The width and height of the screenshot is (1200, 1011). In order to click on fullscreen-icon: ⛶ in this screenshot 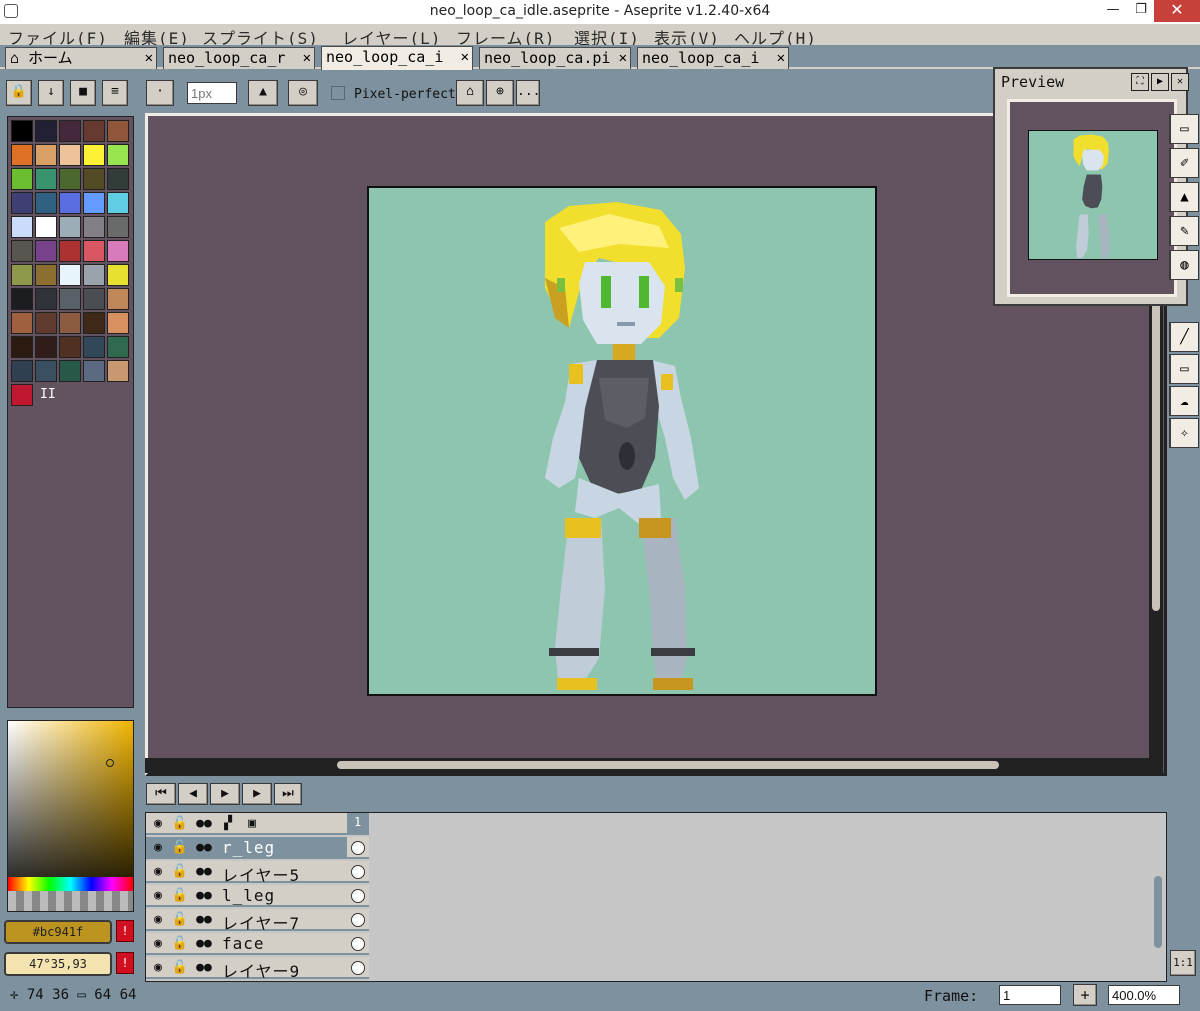, I will do `click(1140, 82)`.